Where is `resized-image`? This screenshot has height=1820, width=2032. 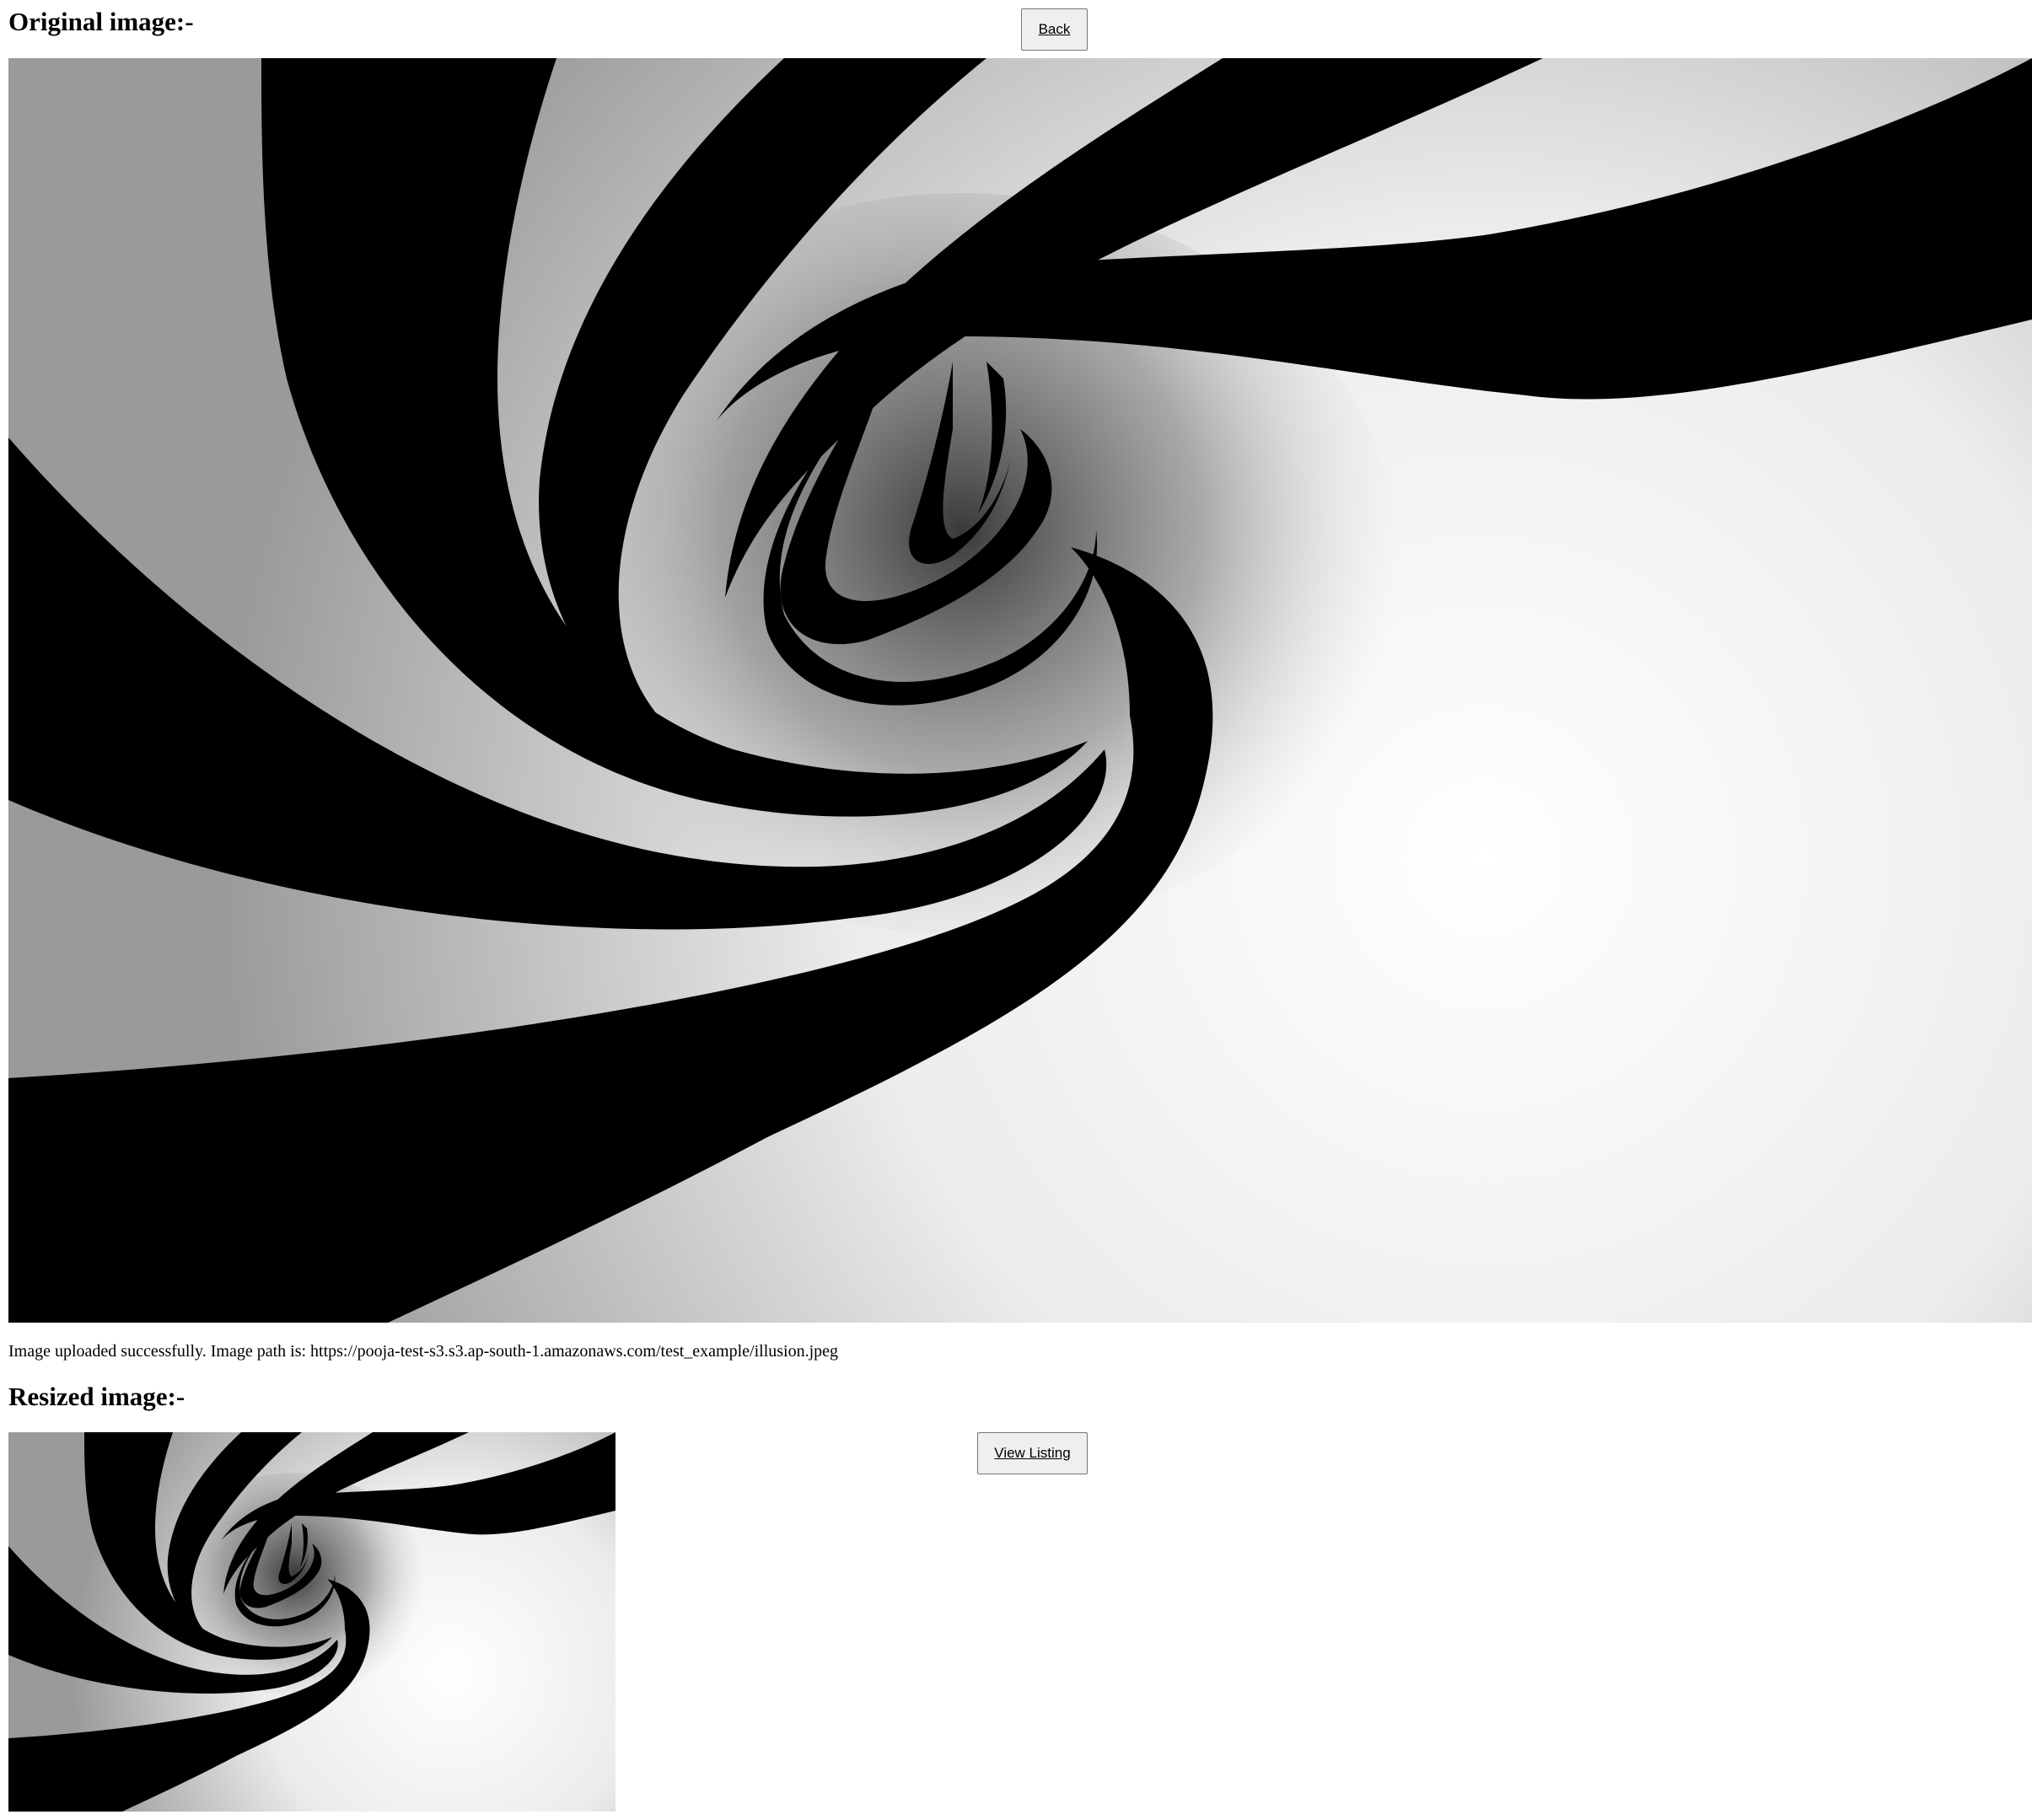
resized-image is located at coordinates (312, 1622).